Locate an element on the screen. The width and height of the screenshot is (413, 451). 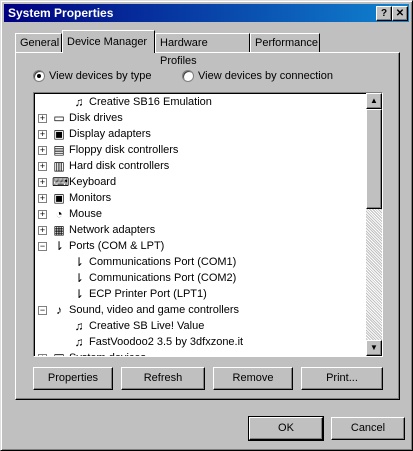
sound-controller-icon: ♪ is located at coordinates (59, 310).